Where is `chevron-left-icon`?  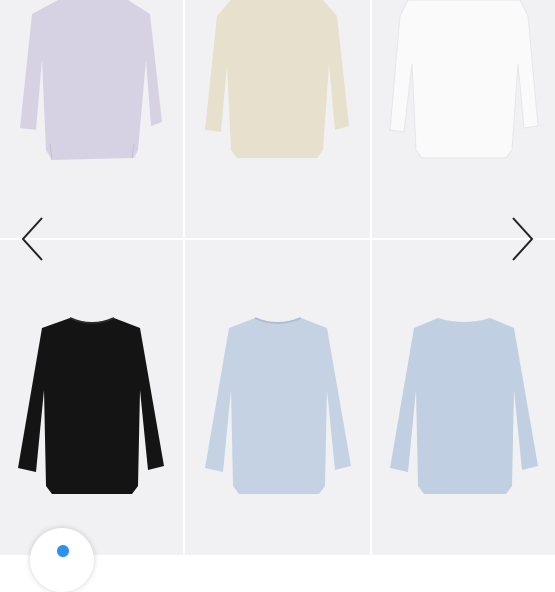
chevron-left-icon is located at coordinates (32, 239).